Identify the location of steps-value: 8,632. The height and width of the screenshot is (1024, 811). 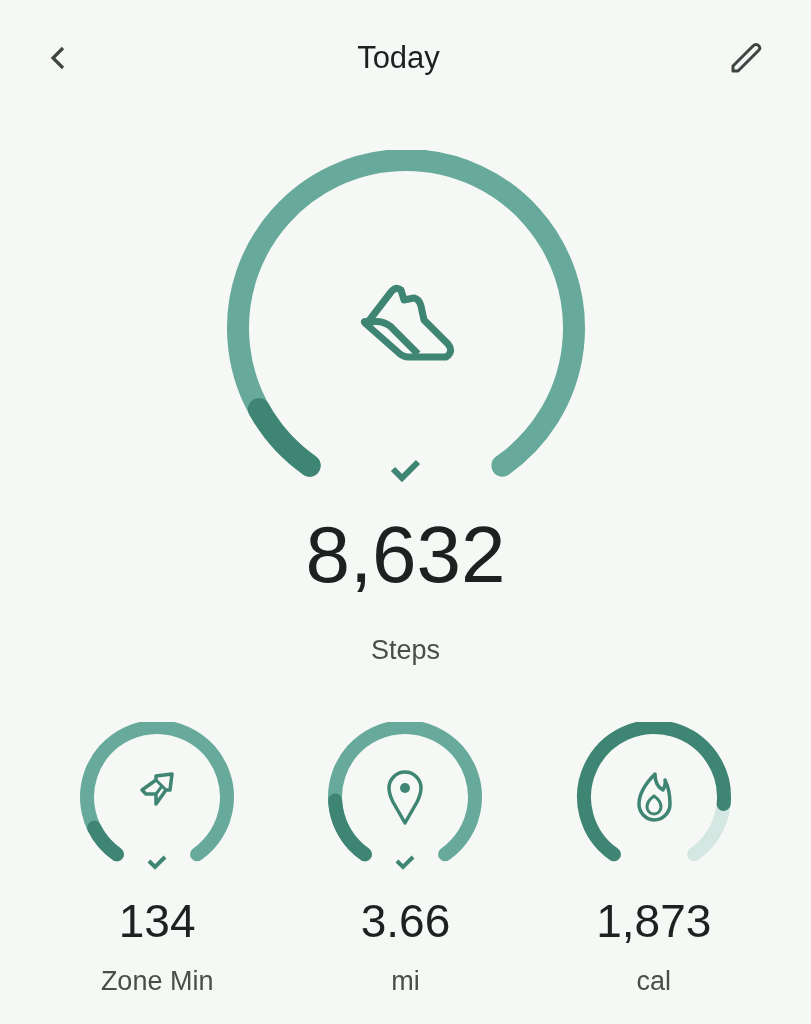
(405, 555).